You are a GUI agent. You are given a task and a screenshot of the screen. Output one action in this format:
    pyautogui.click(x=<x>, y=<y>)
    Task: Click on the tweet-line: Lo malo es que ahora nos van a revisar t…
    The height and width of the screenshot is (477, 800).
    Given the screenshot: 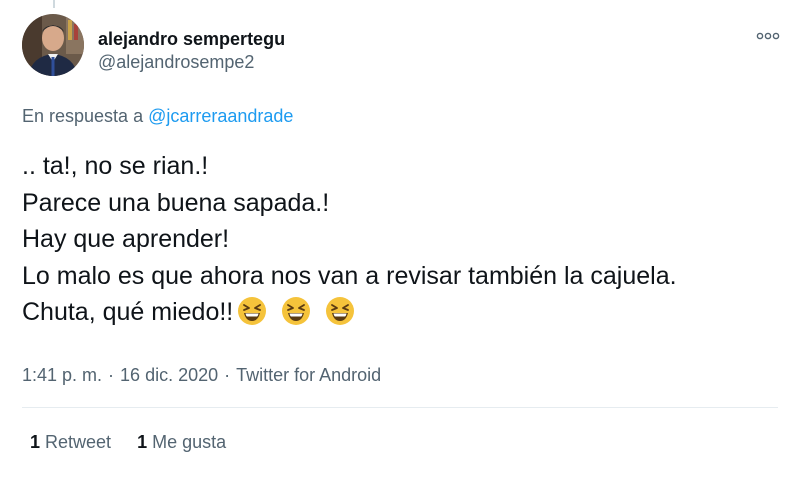 What is the action you would take?
    pyautogui.click(x=349, y=275)
    